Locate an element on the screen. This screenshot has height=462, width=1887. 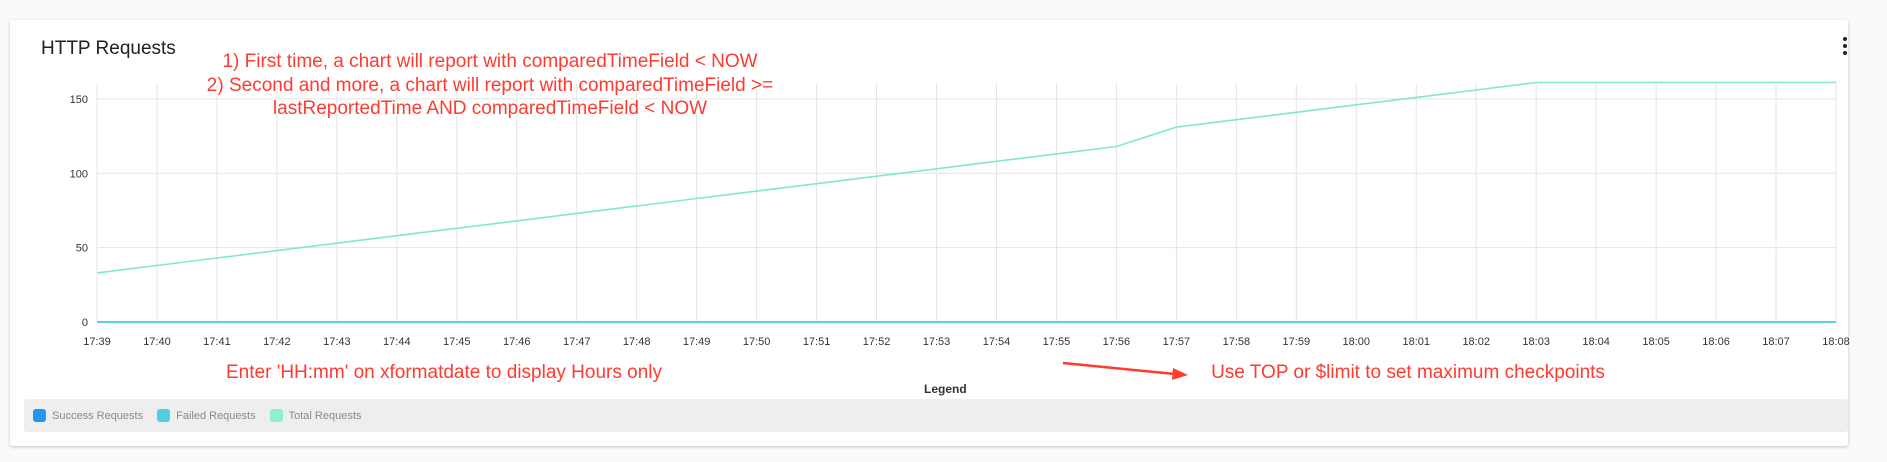
legend-label: Success Requests is located at coordinates (98, 415).